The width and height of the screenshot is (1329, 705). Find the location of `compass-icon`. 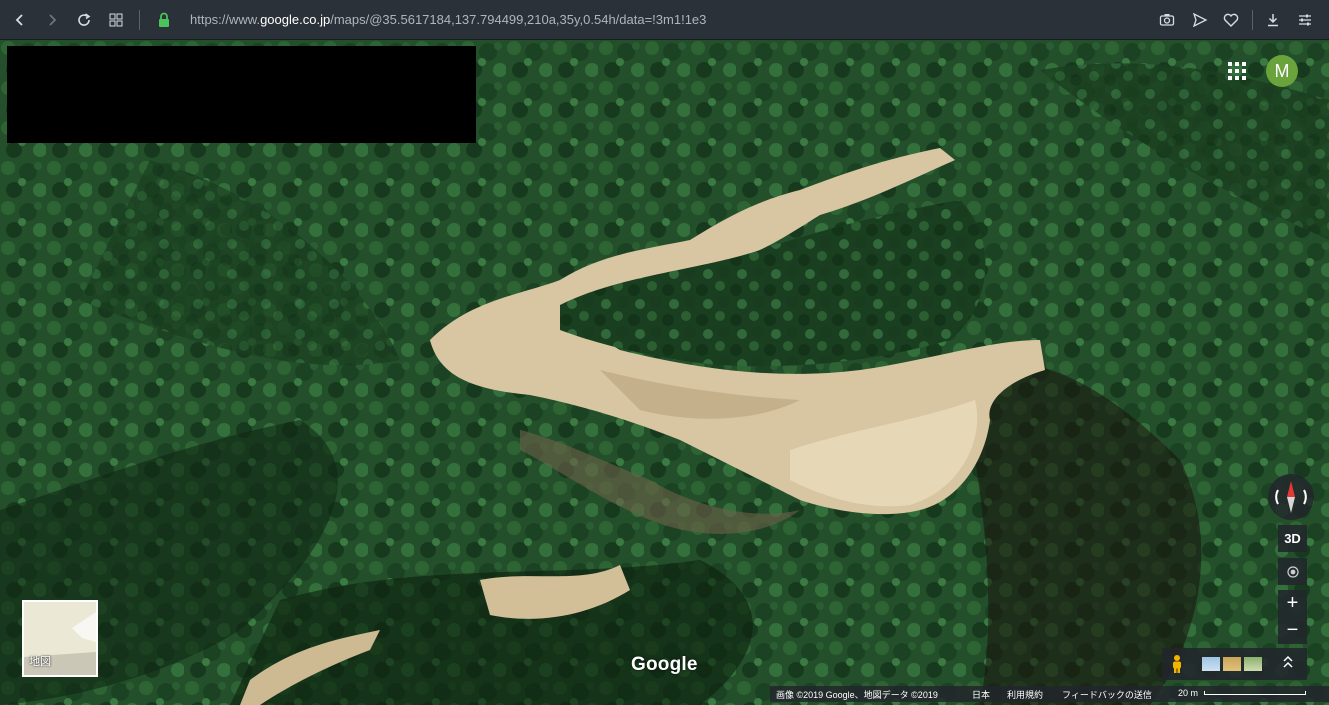

compass-icon is located at coordinates (1291, 497).